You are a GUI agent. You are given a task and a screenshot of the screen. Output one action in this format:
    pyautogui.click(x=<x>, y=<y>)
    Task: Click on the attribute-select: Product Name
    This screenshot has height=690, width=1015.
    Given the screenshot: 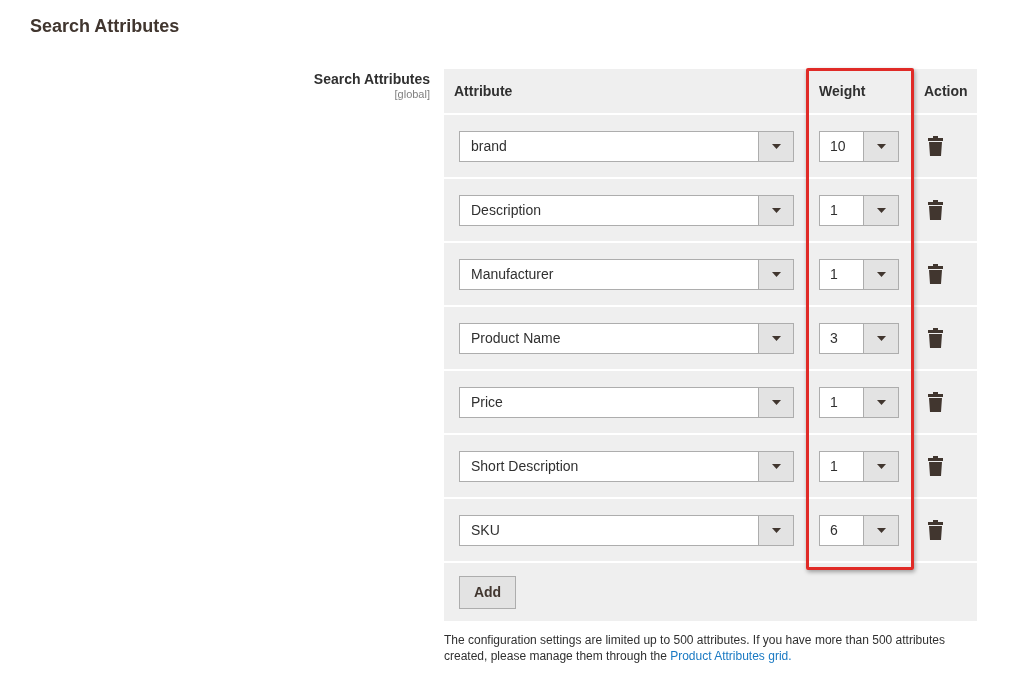 What is the action you would take?
    pyautogui.click(x=626, y=338)
    